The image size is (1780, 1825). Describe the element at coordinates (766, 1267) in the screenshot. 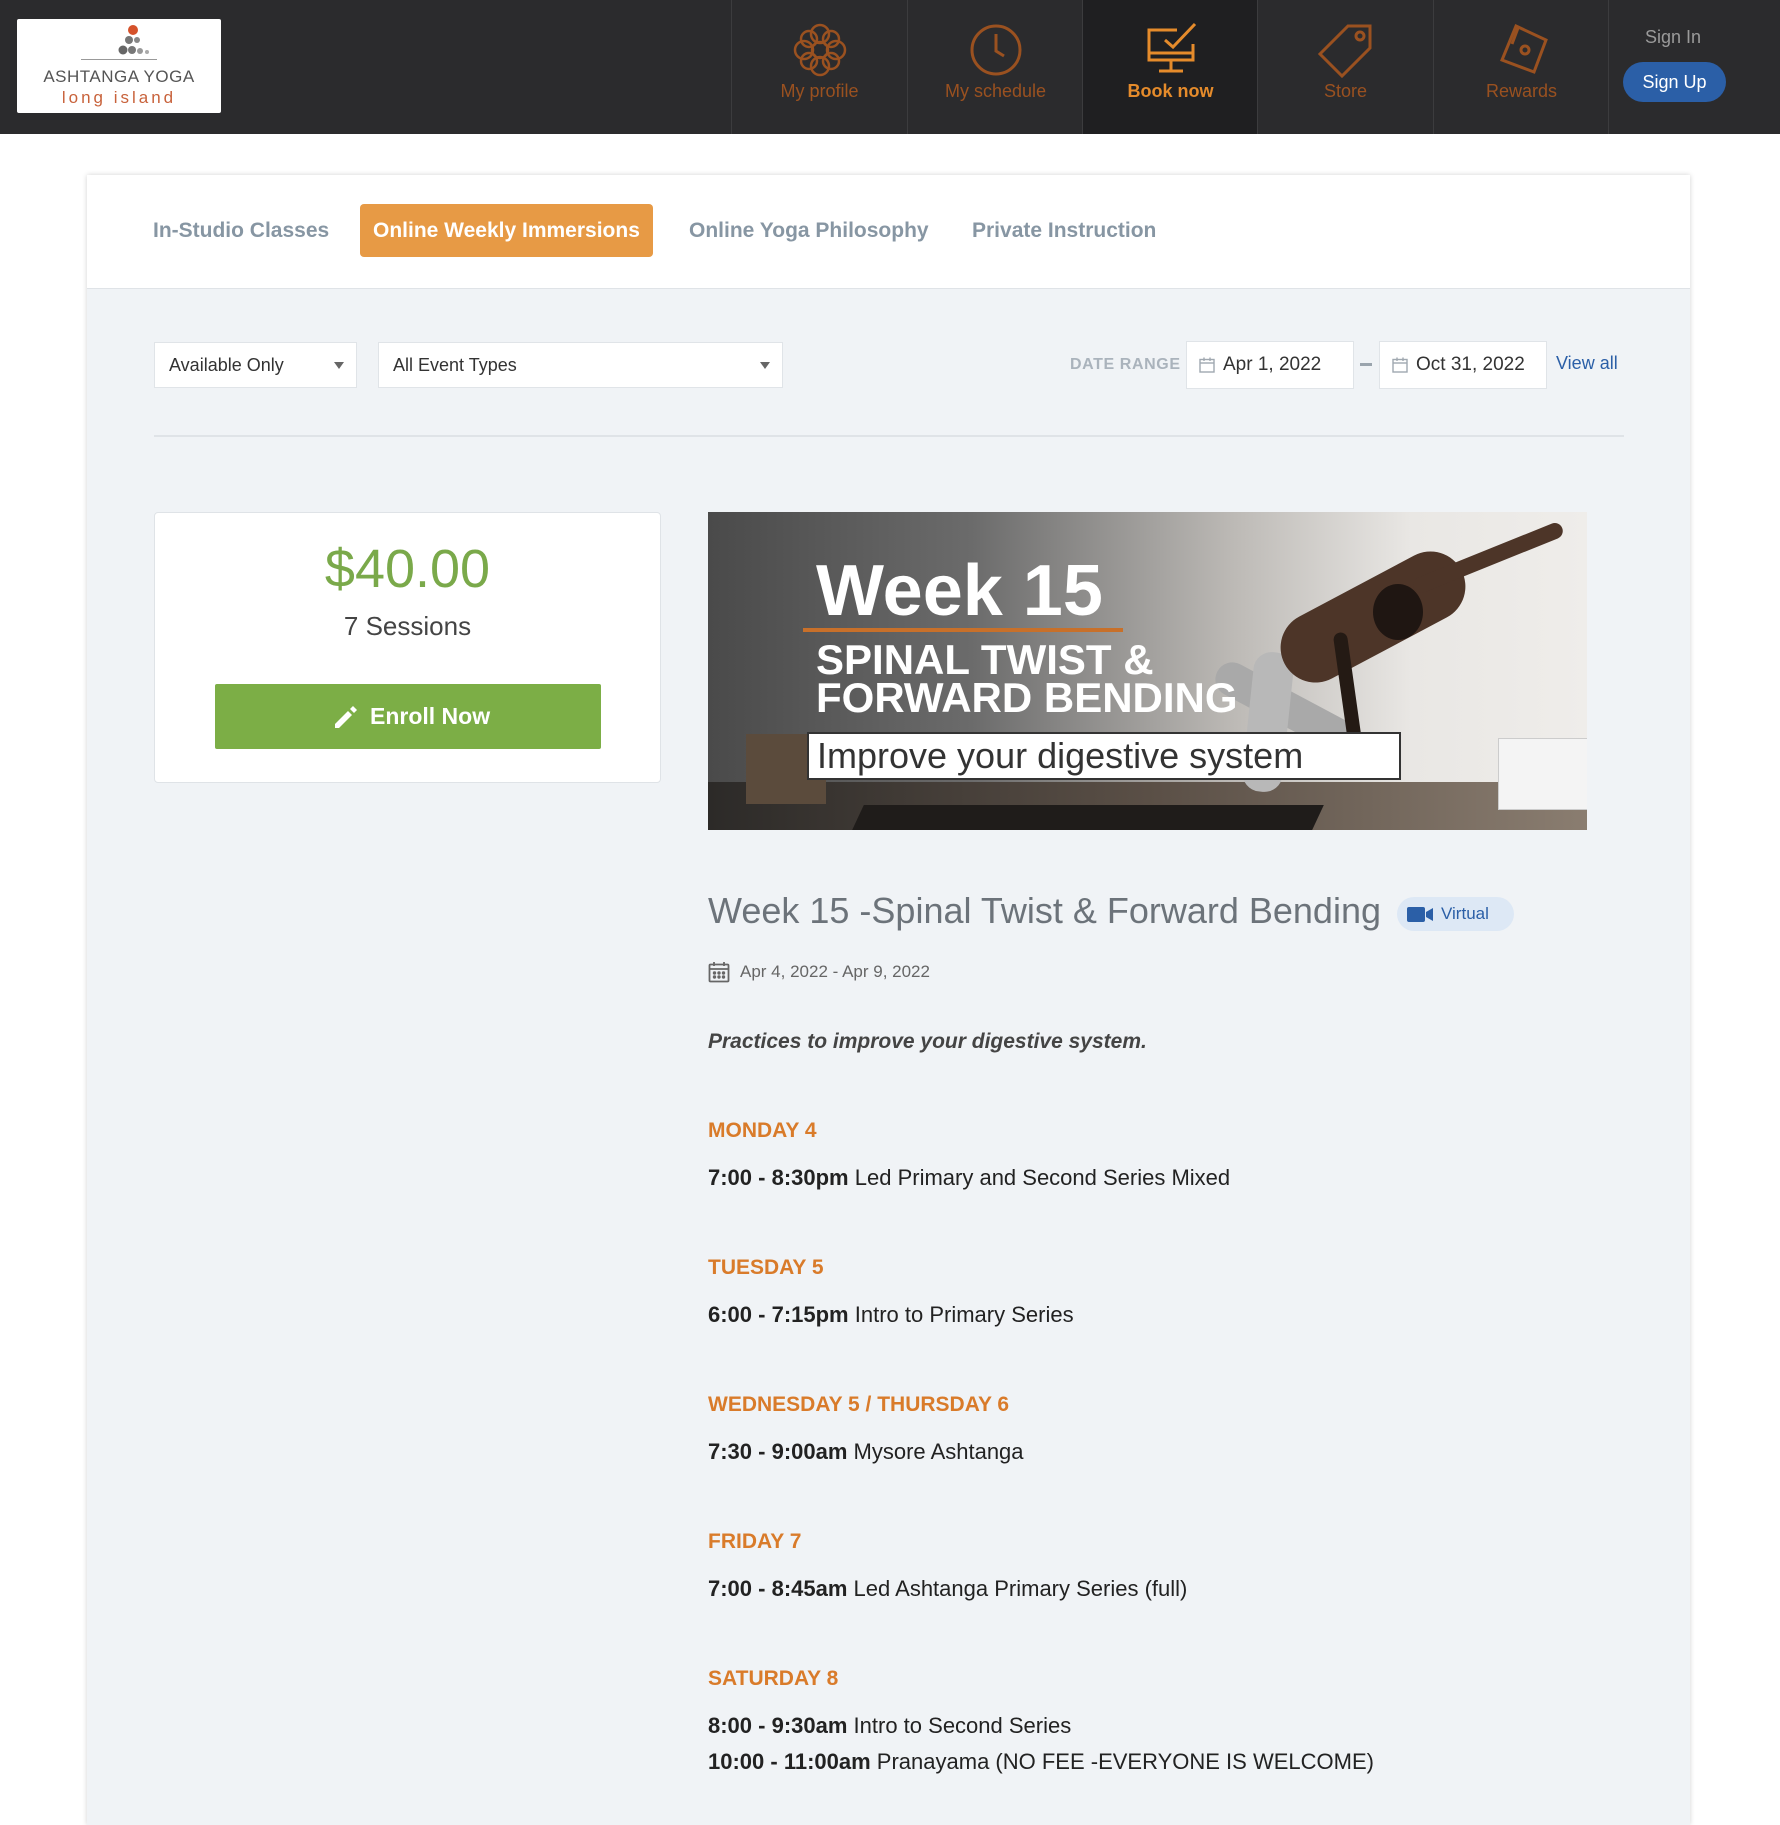

I see `day-heading: TUESDAY 5` at that location.